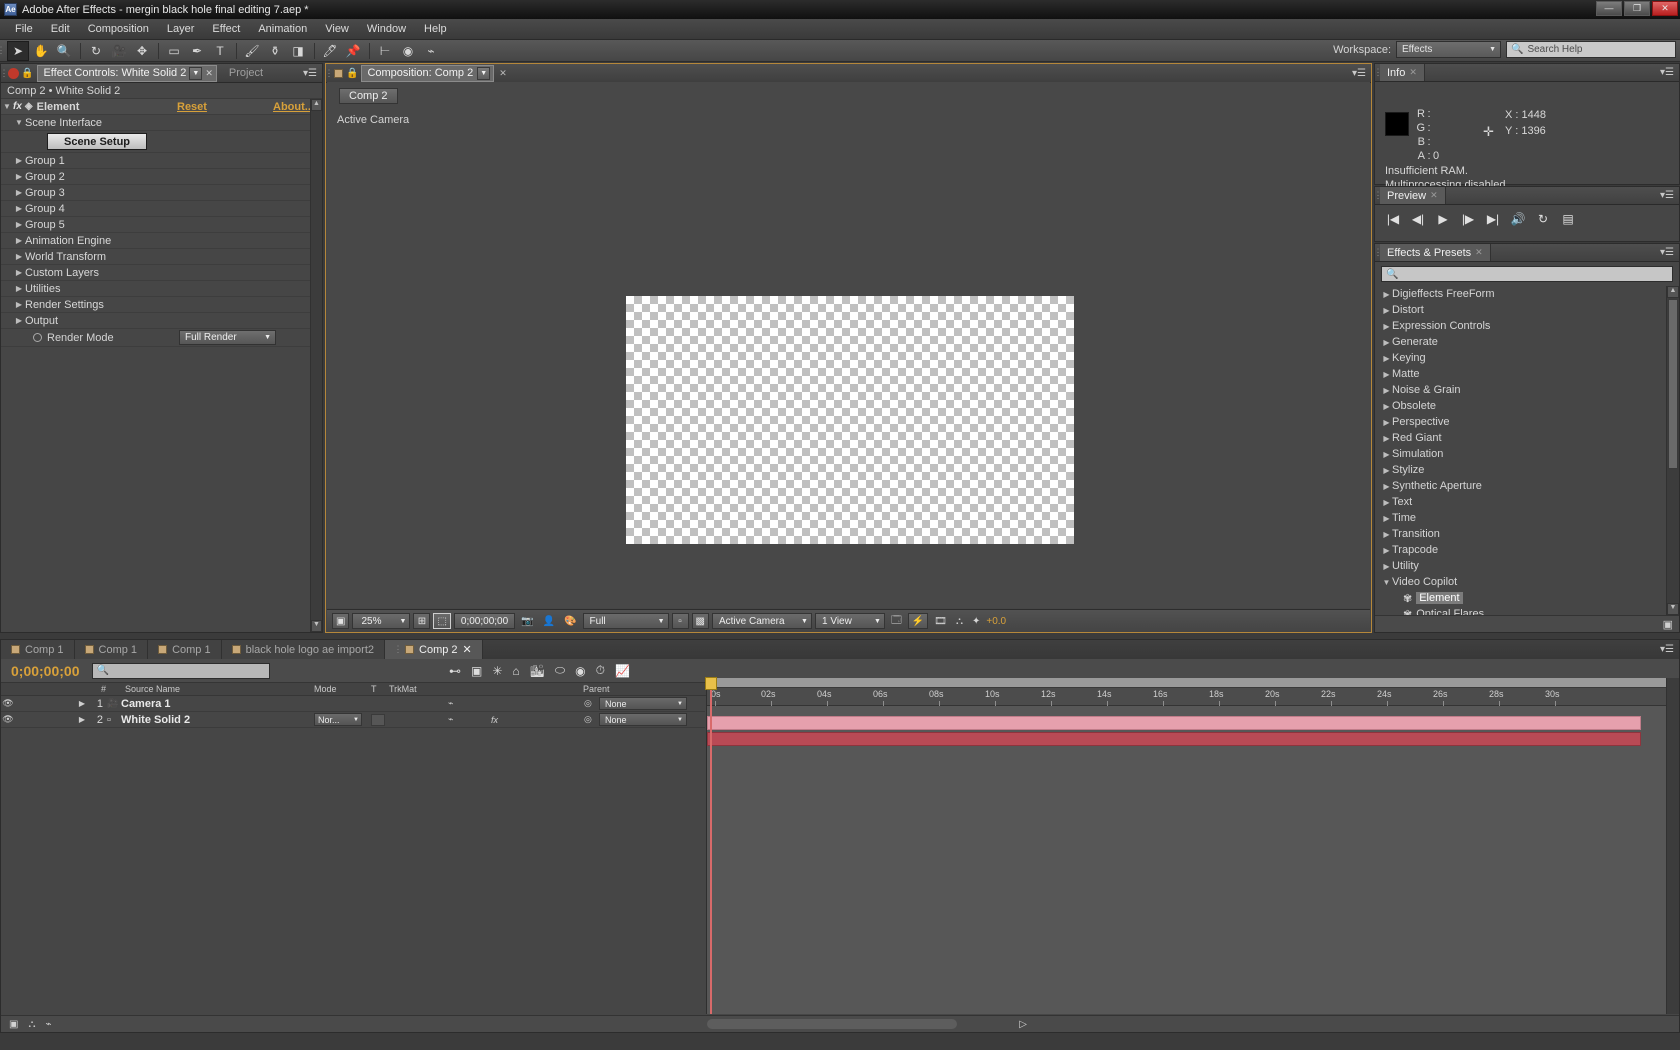  What do you see at coordinates (386, 29) in the screenshot?
I see `menu-window: Window` at bounding box center [386, 29].